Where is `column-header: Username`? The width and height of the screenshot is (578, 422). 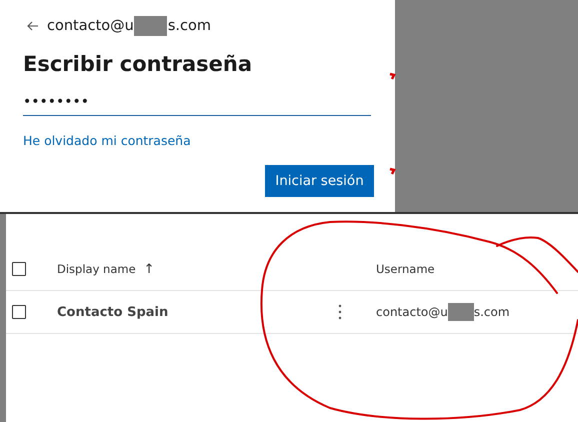 column-header: Username is located at coordinates (405, 269).